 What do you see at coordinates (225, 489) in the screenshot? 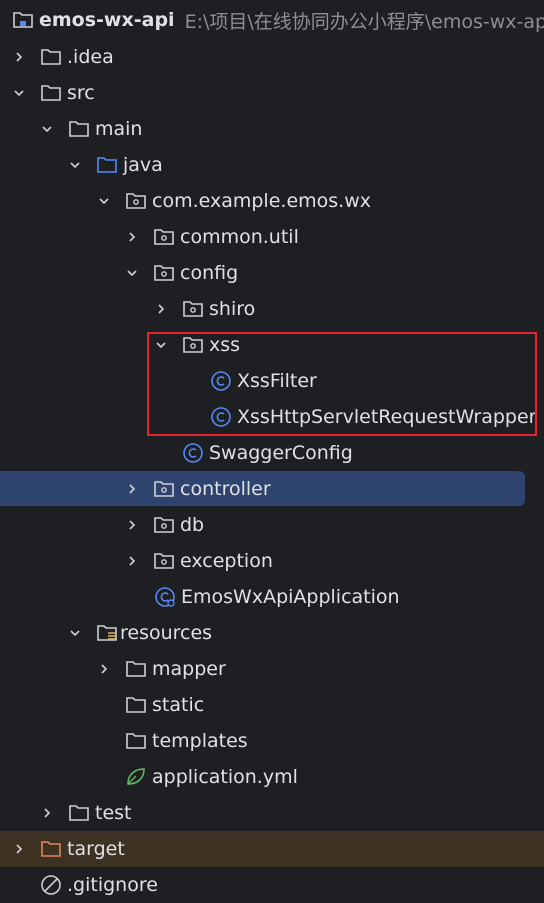
I see `tree-item-label: controller` at bounding box center [225, 489].